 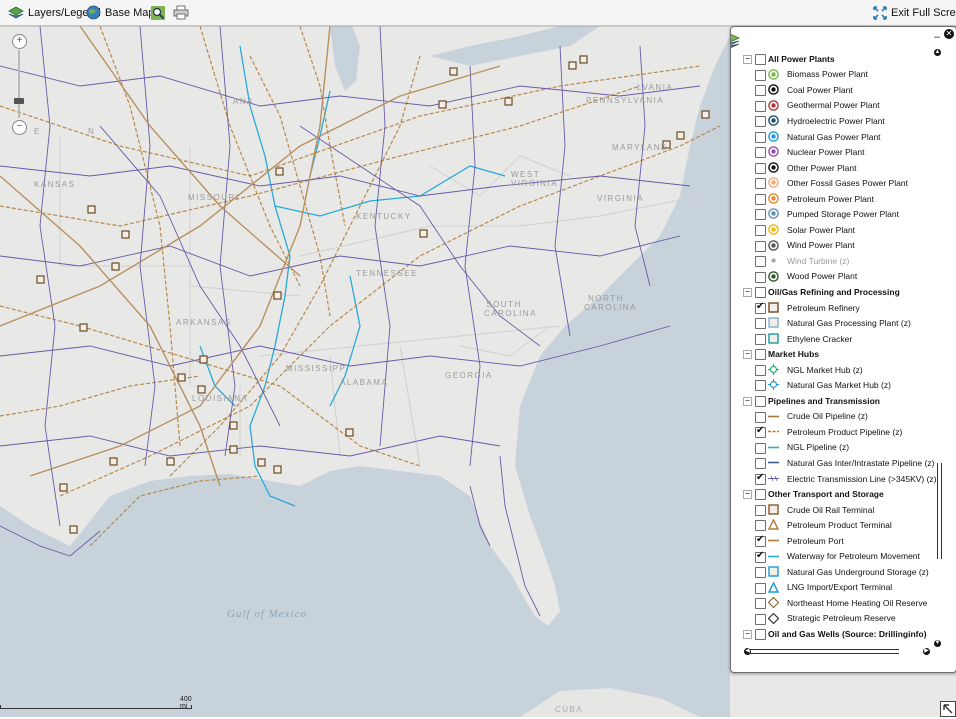 I want to click on scroll-down-icon: ▼, so click(x=937, y=643).